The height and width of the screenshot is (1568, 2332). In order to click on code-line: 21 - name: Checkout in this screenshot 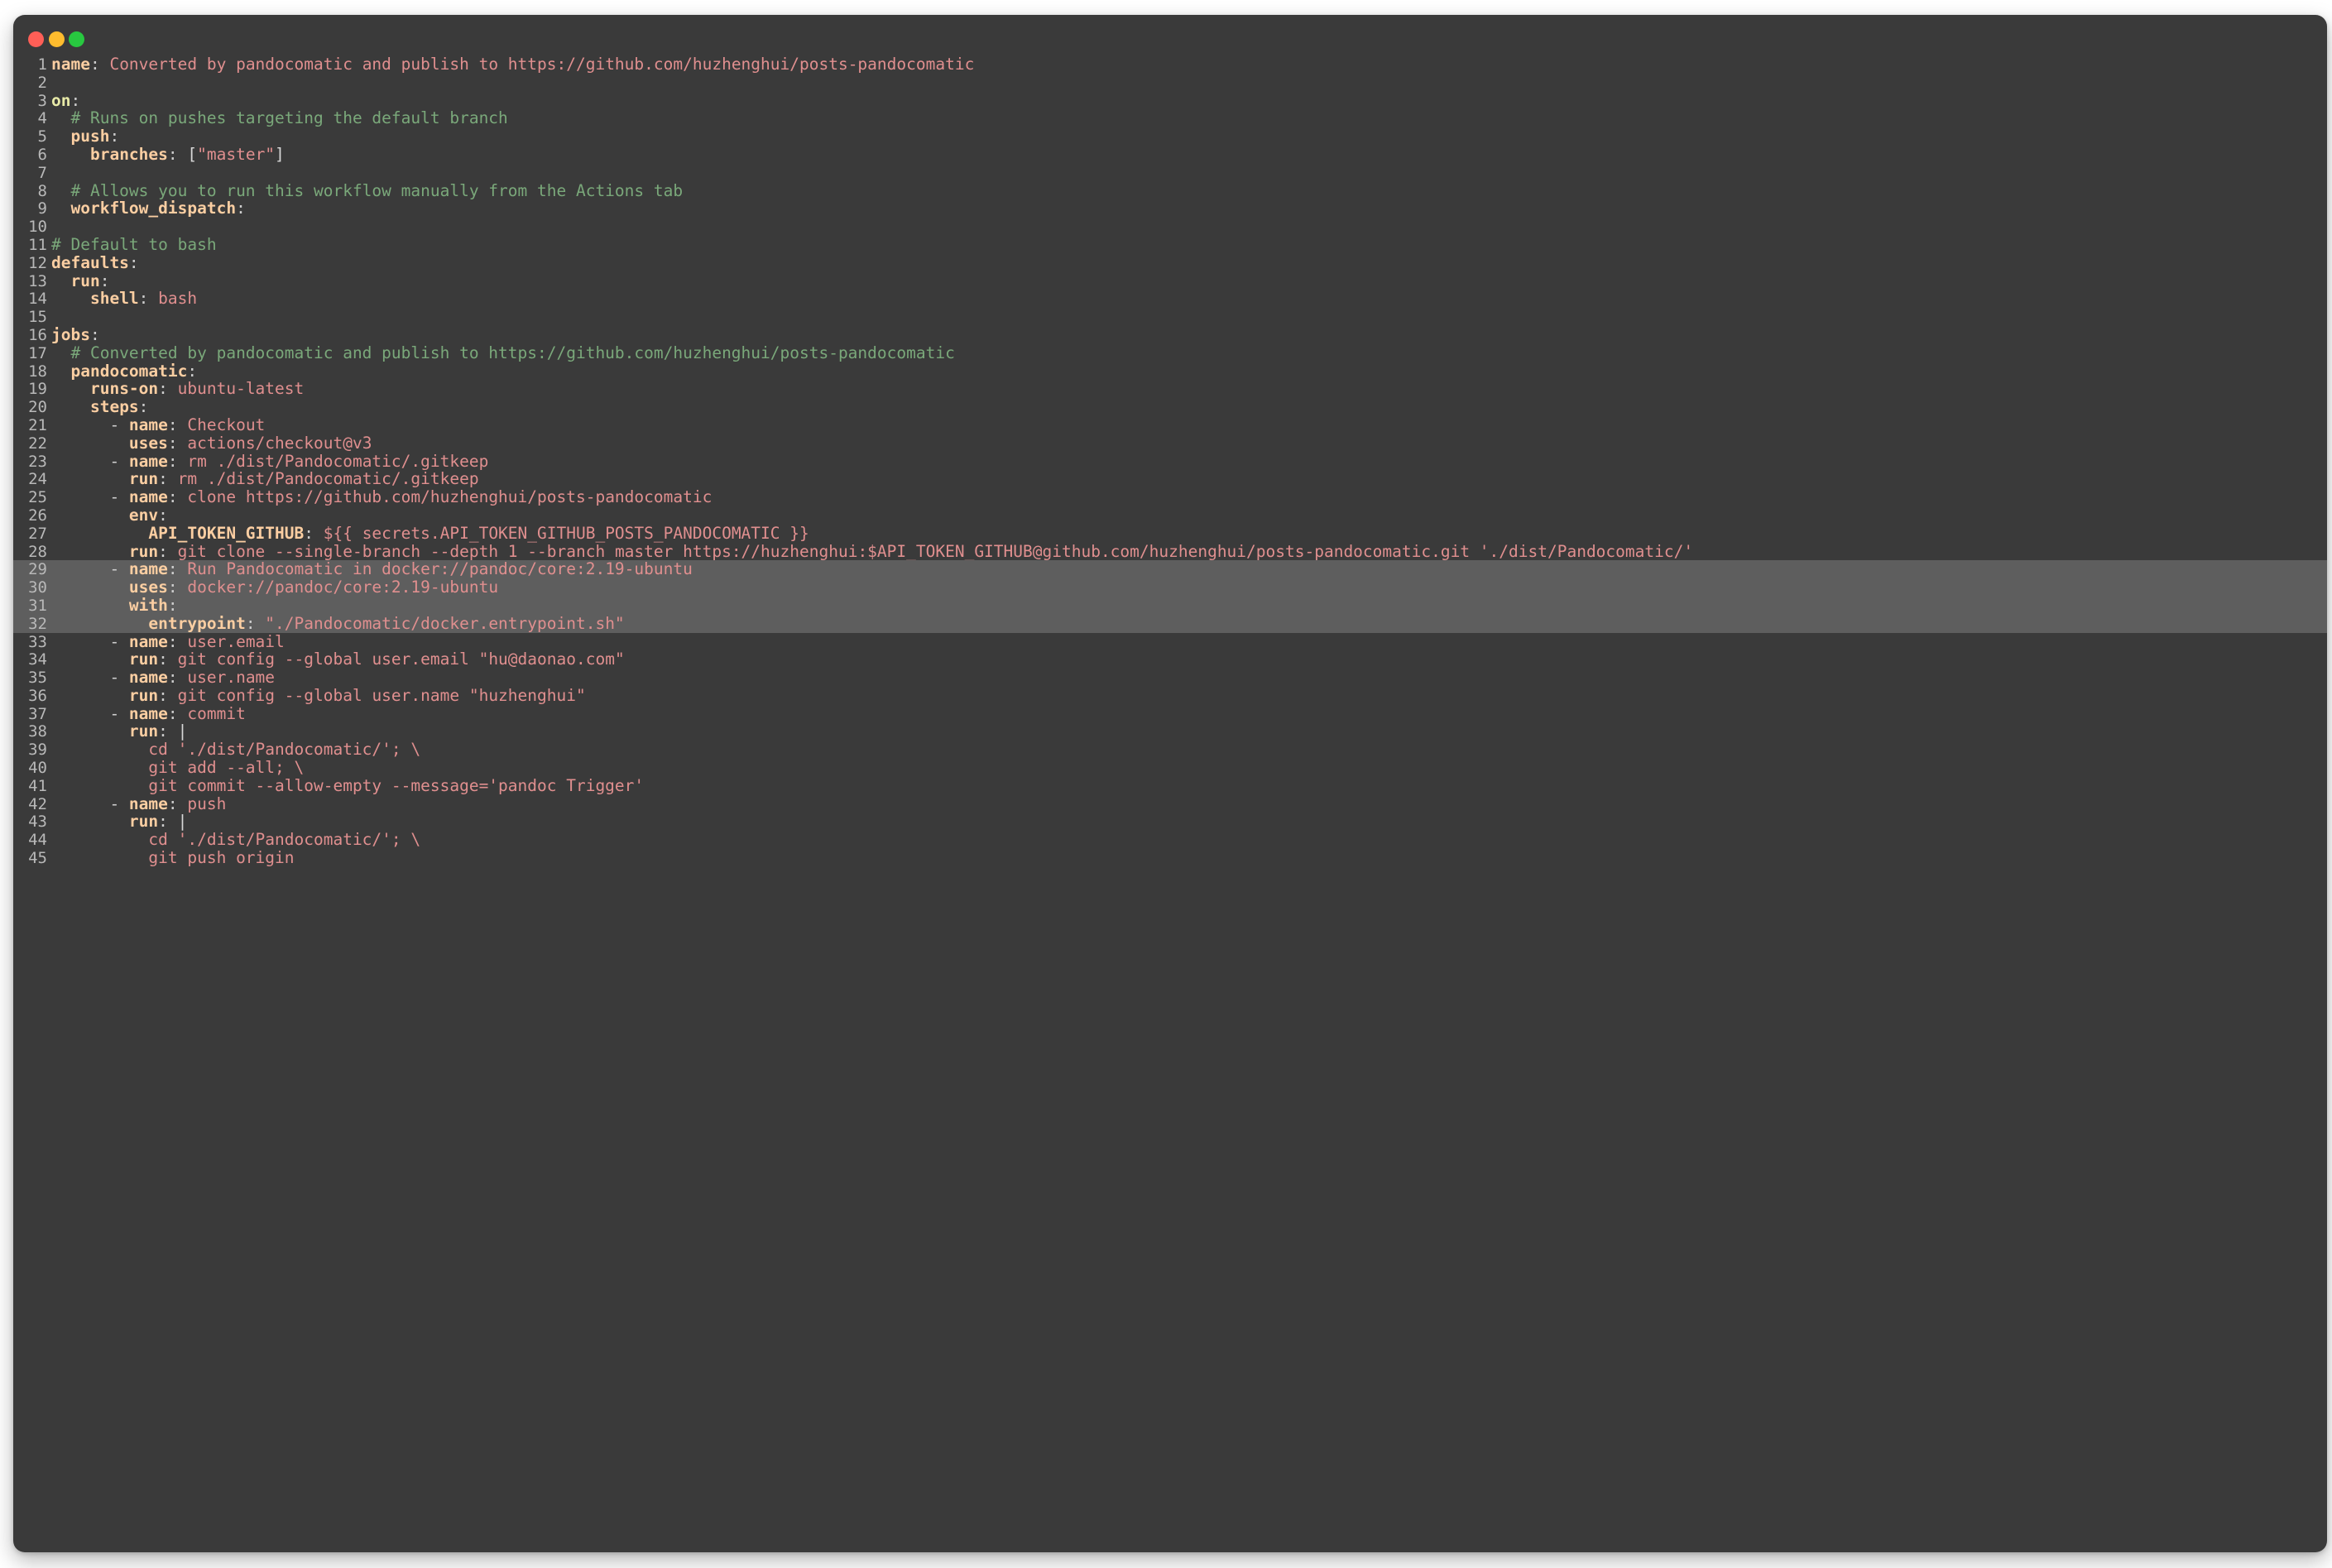, I will do `click(1170, 425)`.